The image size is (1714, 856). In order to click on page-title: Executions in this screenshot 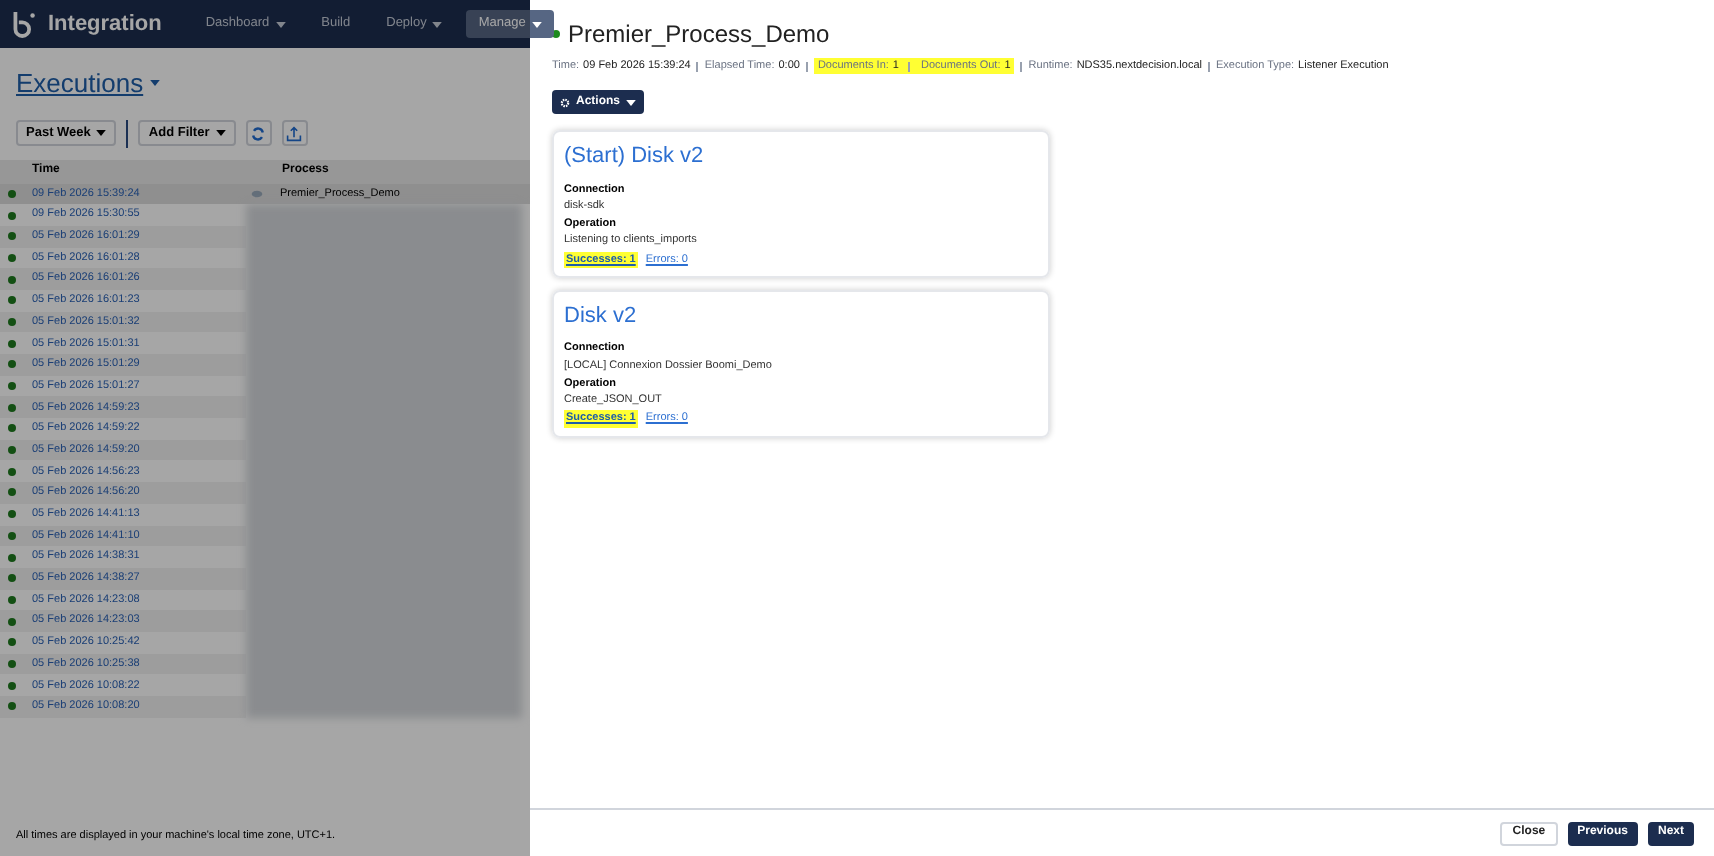, I will do `click(80, 83)`.